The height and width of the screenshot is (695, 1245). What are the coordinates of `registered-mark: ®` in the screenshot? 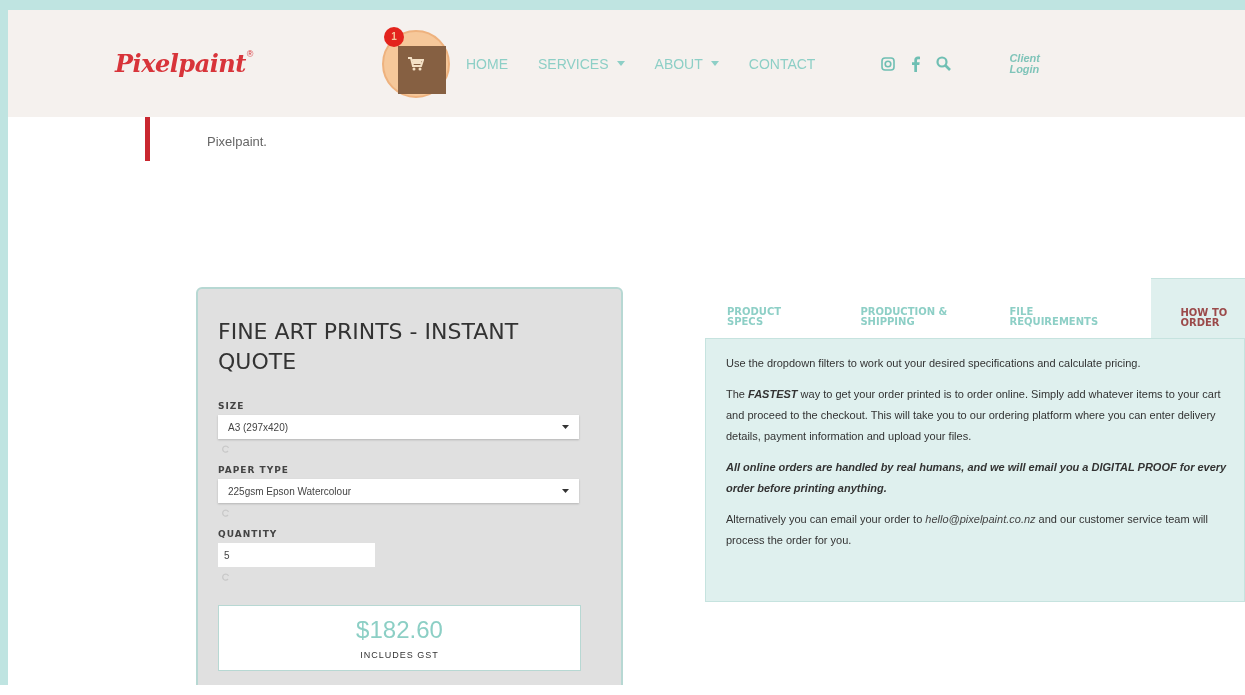 It's located at (250, 54).